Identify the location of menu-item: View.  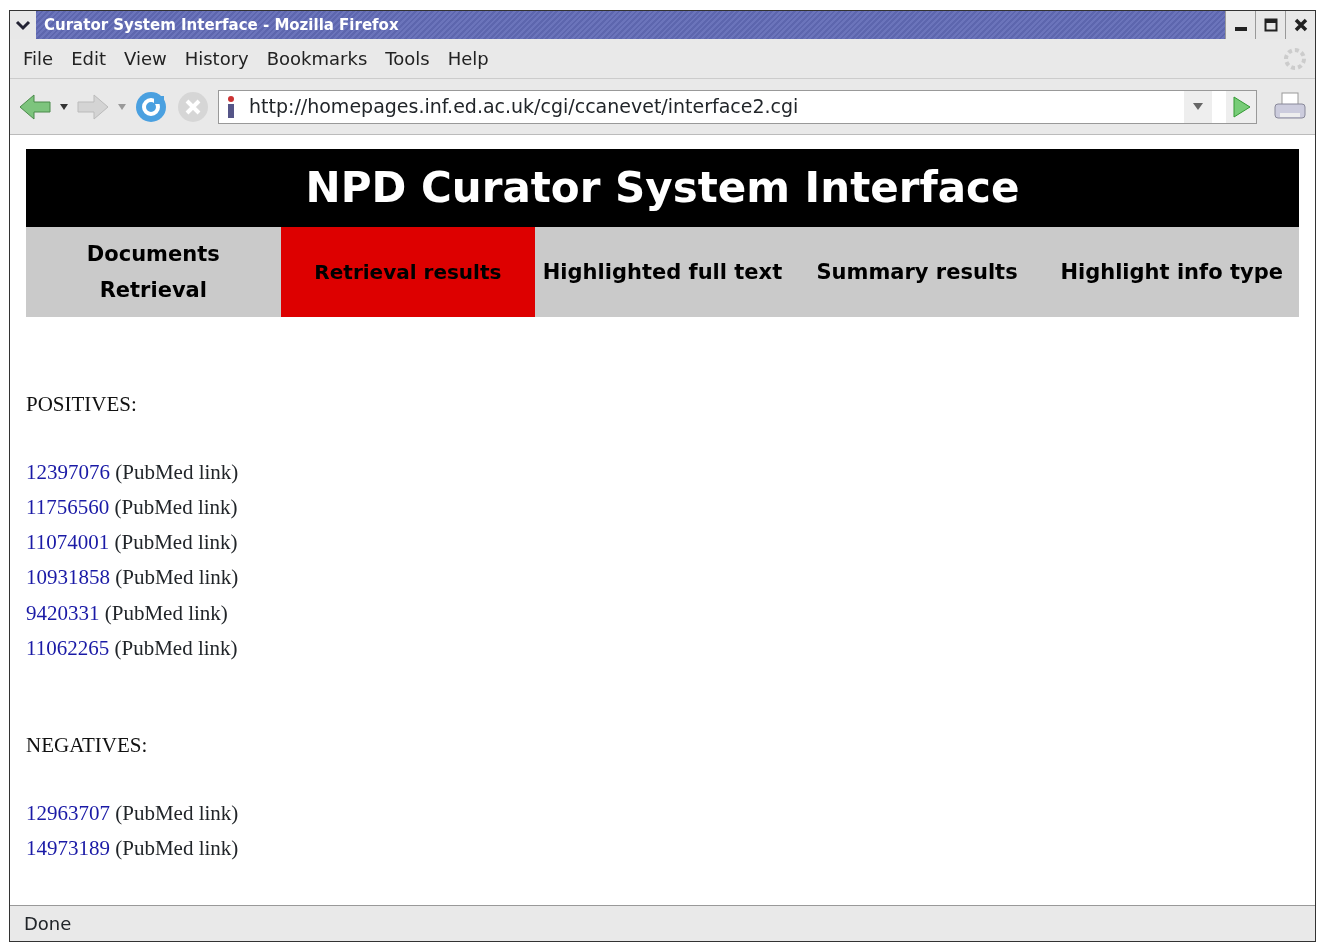
(145, 58).